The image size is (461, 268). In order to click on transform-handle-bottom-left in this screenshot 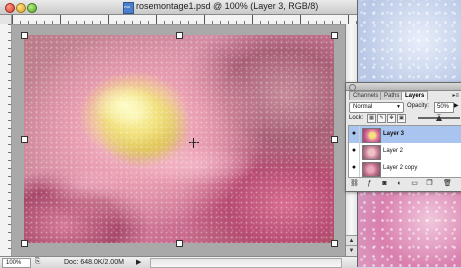, I will do `click(24, 243)`.